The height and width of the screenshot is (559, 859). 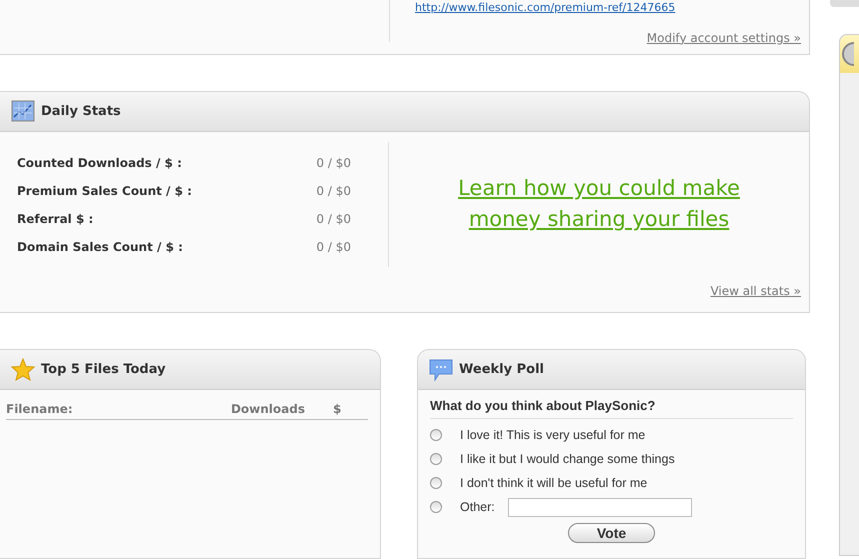 I want to click on chart-icon, so click(x=23, y=111).